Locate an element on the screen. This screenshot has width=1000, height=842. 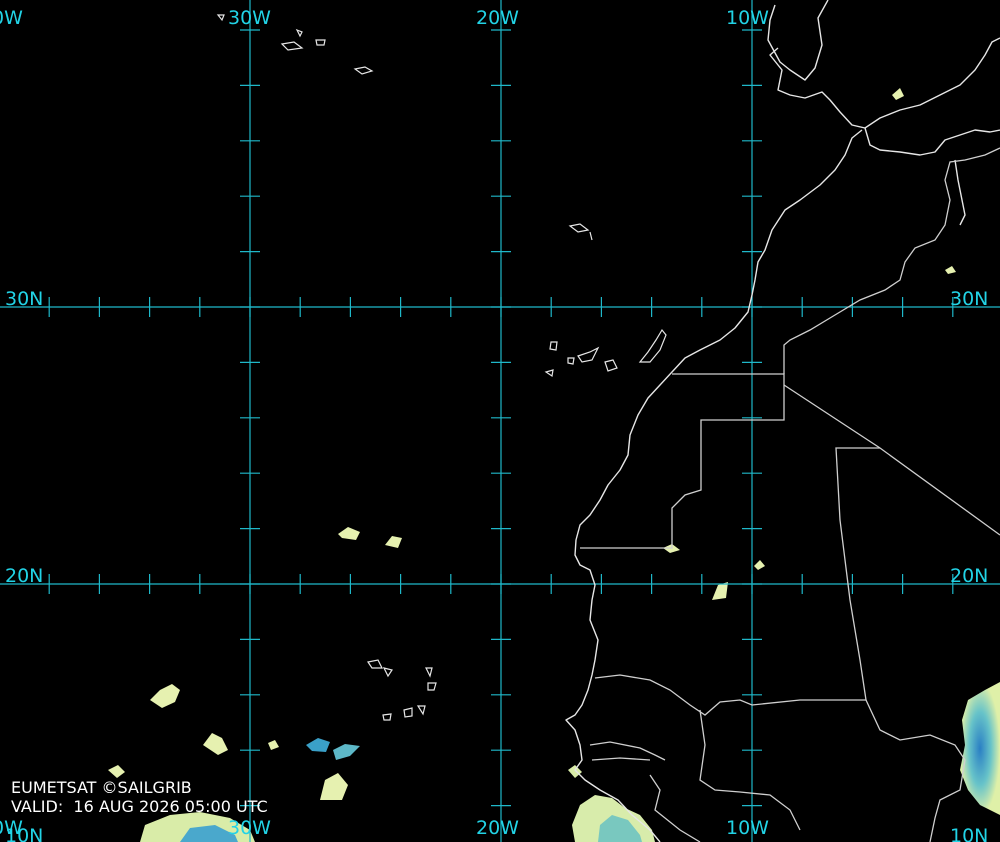
label-top-10w: 10W is located at coordinates (747, 18).